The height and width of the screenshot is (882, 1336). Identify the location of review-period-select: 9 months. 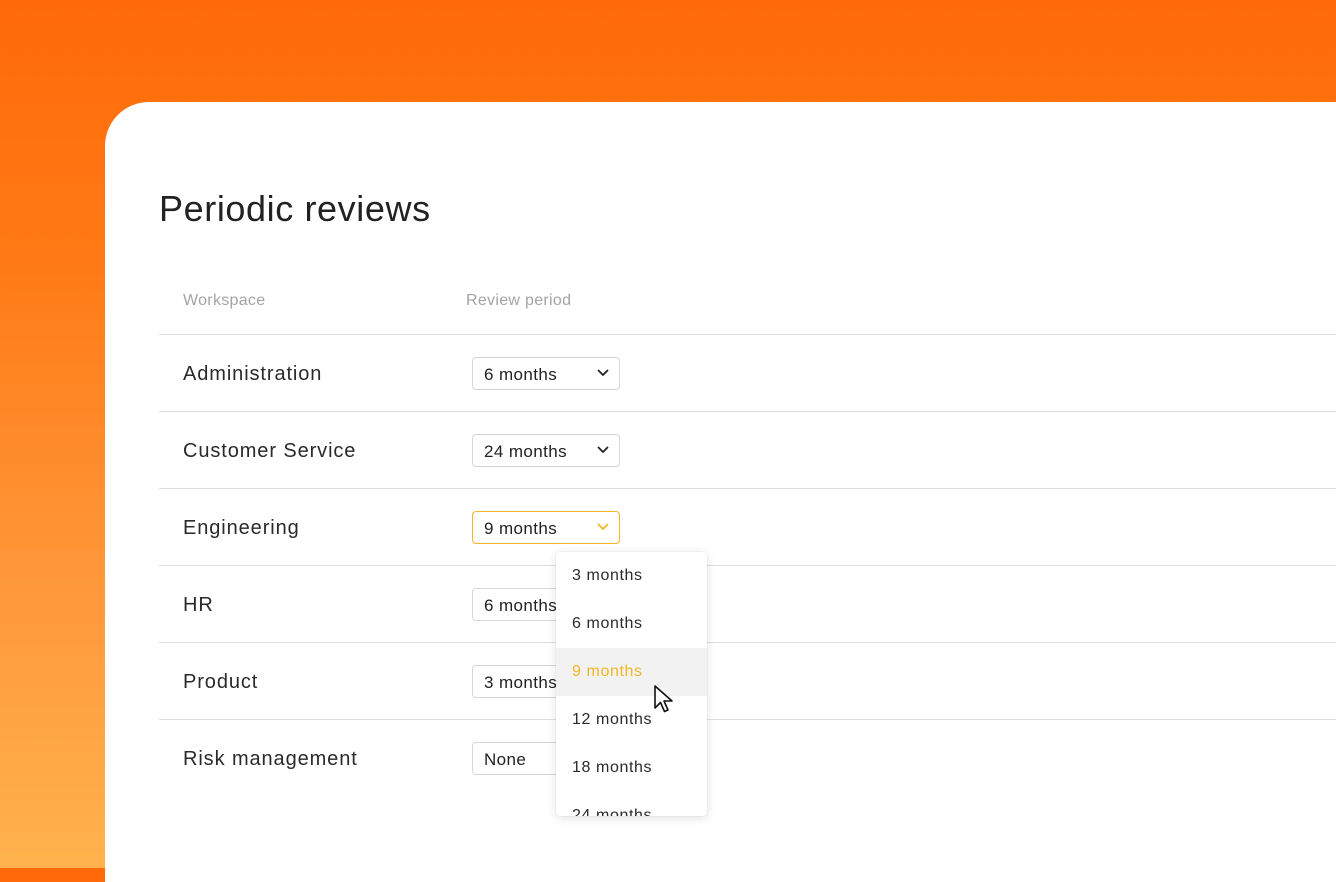
(546, 527).